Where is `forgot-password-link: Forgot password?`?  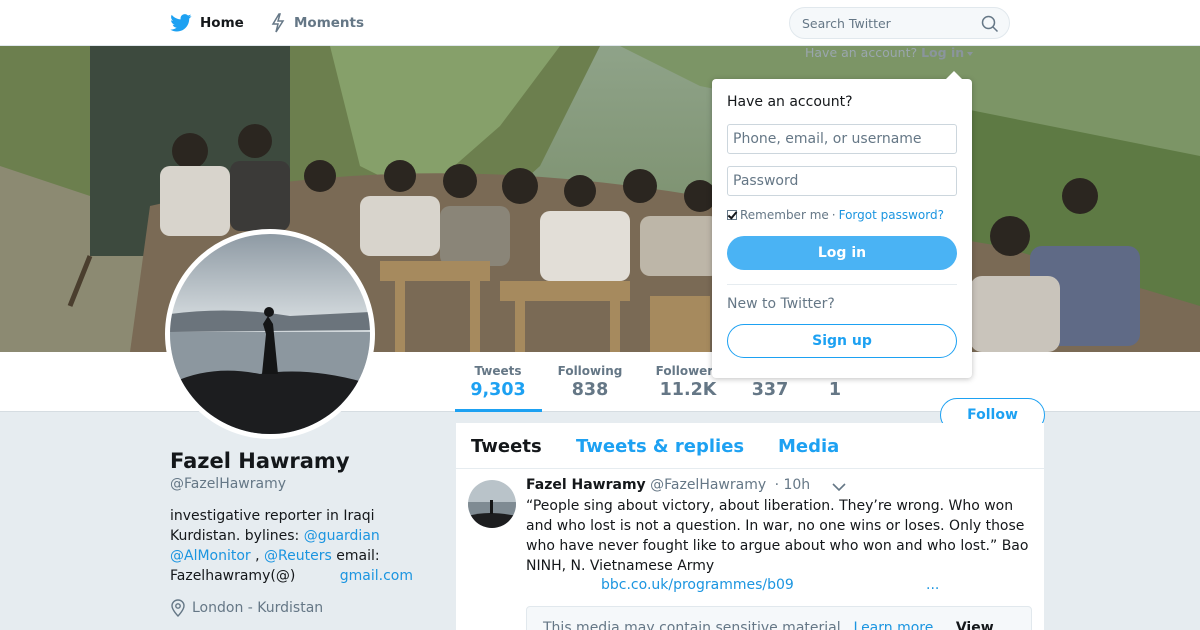 forgot-password-link: Forgot password? is located at coordinates (891, 215).